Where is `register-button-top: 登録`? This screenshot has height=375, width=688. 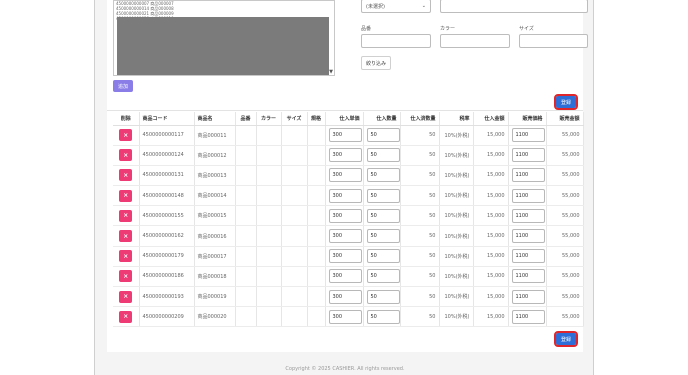
register-button-top: 登録 is located at coordinates (566, 102).